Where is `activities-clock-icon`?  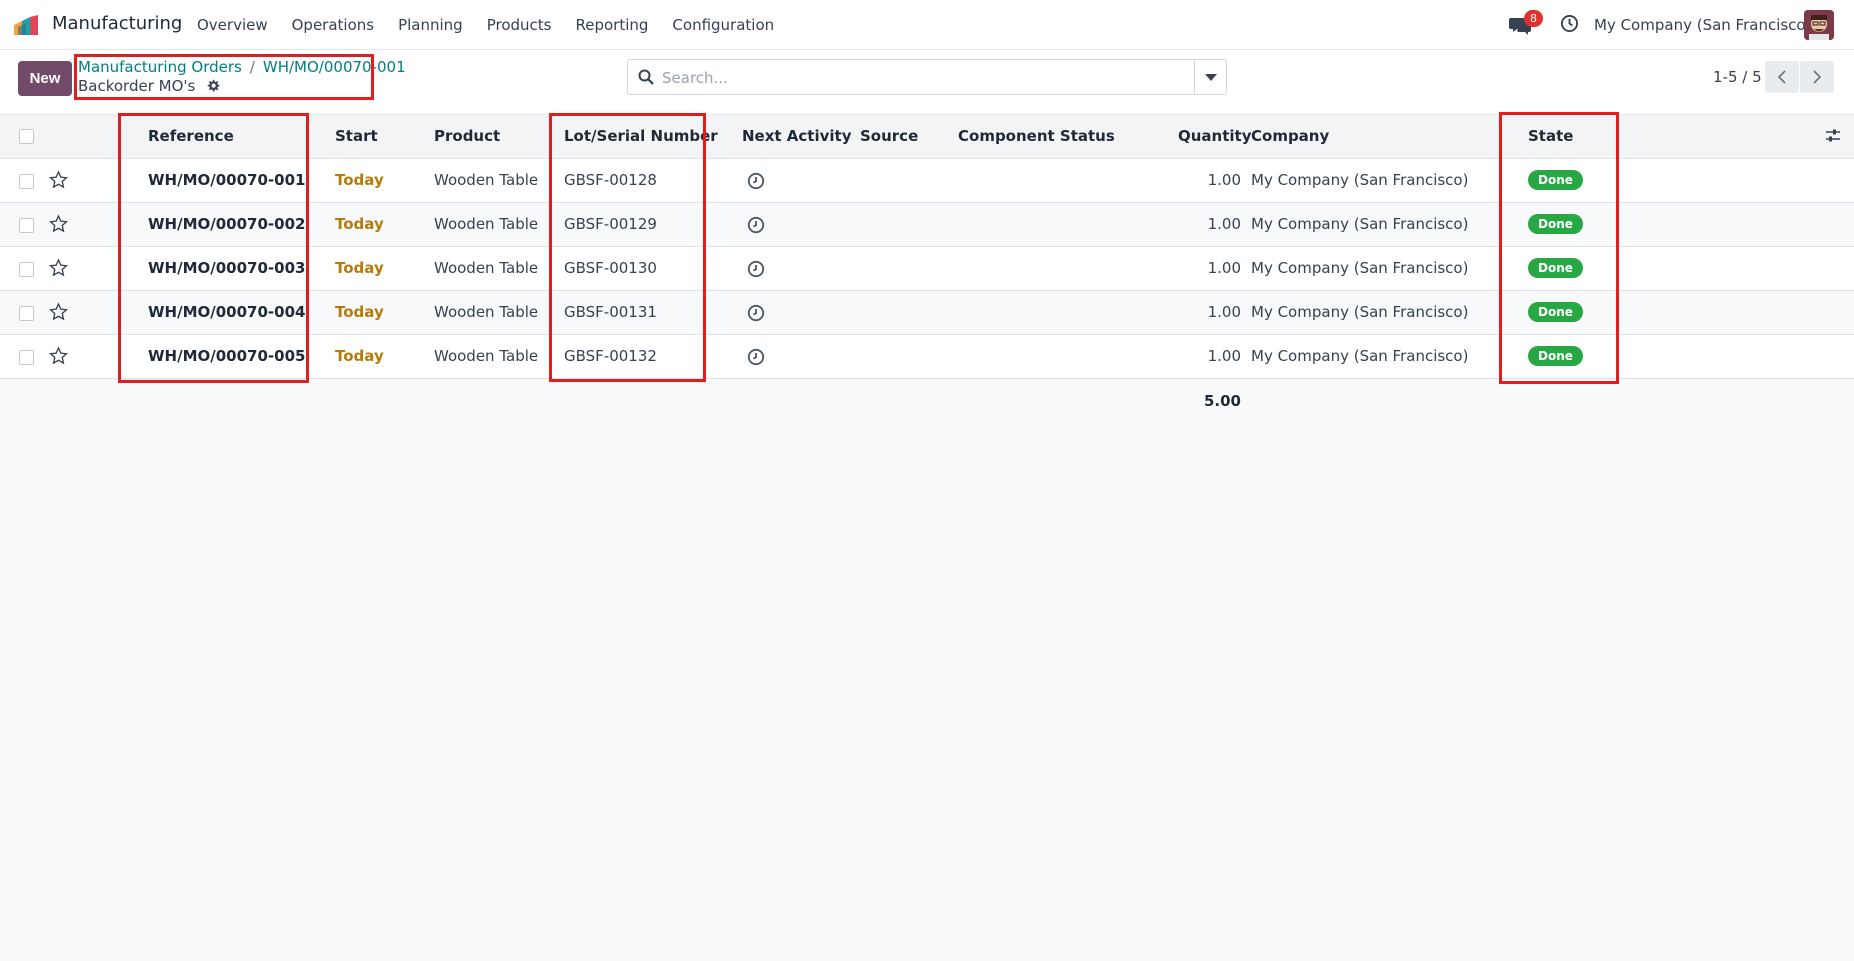
activities-clock-icon is located at coordinates (1569, 23).